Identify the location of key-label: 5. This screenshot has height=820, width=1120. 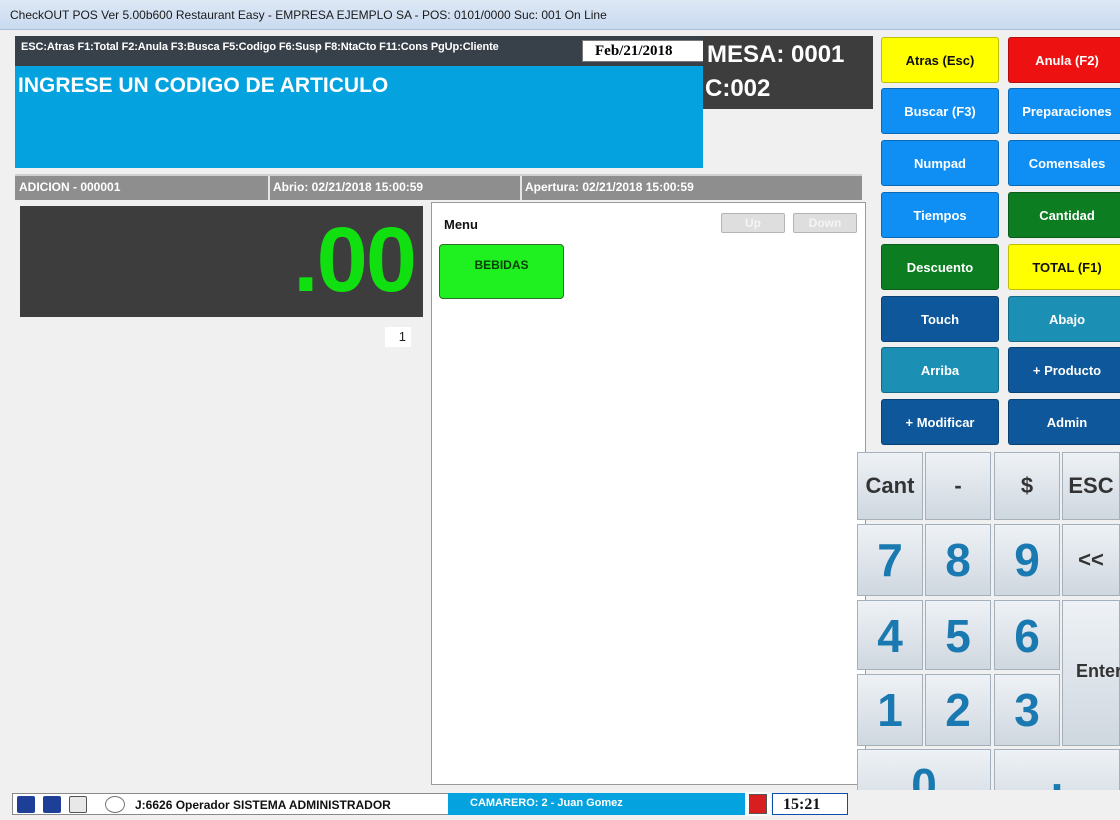
(958, 636).